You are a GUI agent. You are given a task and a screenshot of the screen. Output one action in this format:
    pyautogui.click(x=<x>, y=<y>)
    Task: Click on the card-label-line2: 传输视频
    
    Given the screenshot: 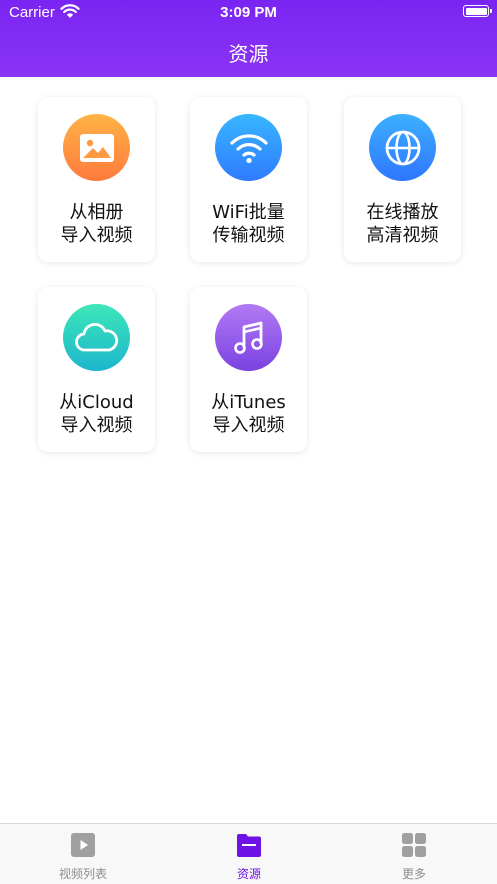 What is the action you would take?
    pyautogui.click(x=248, y=235)
    